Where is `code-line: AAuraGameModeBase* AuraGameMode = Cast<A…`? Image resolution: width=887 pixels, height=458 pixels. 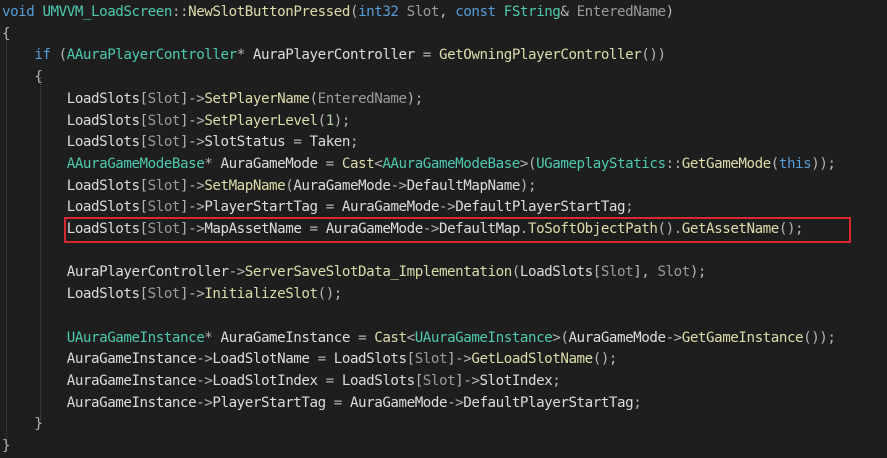 code-line: AAuraGameModeBase* AuraGameMode = Cast<A… is located at coordinates (419, 165).